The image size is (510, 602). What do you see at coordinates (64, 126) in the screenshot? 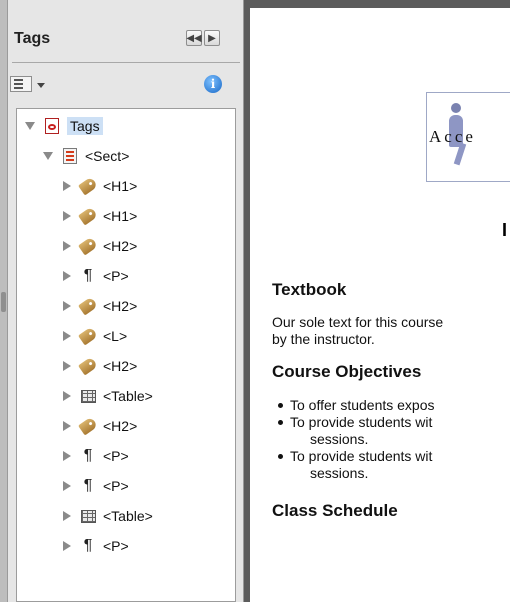
I see `tree-root-tags: Tags` at bounding box center [64, 126].